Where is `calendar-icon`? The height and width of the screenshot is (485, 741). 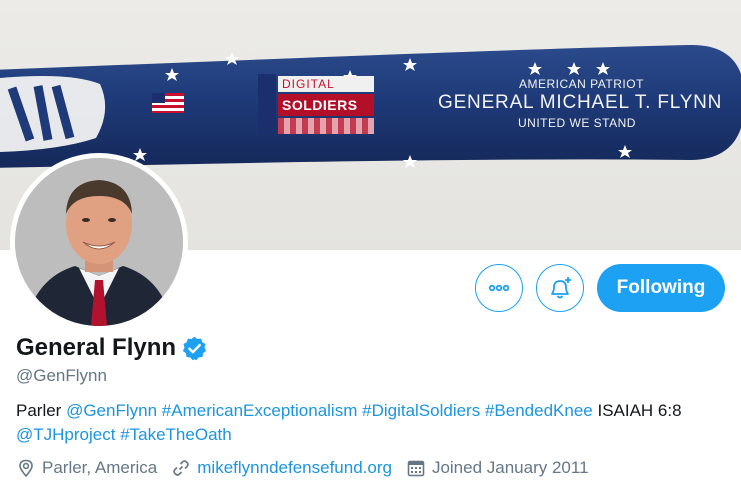
calendar-icon is located at coordinates (416, 468).